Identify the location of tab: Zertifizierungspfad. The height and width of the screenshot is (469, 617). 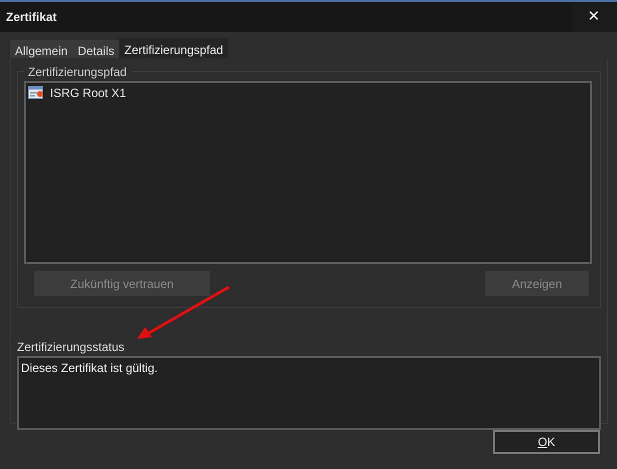
(173, 48).